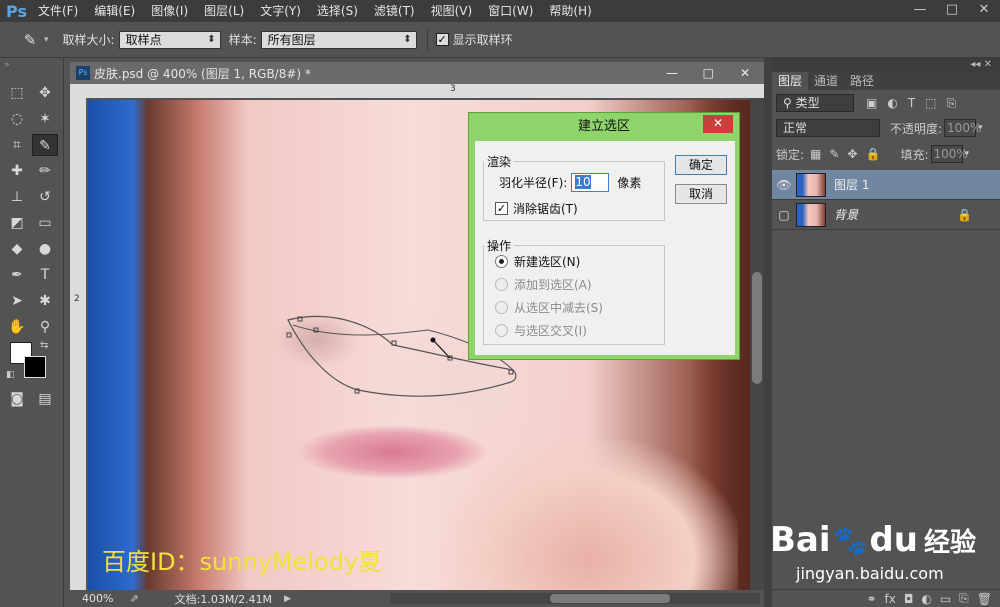  I want to click on healing-brush-icon: ✚, so click(17, 171).